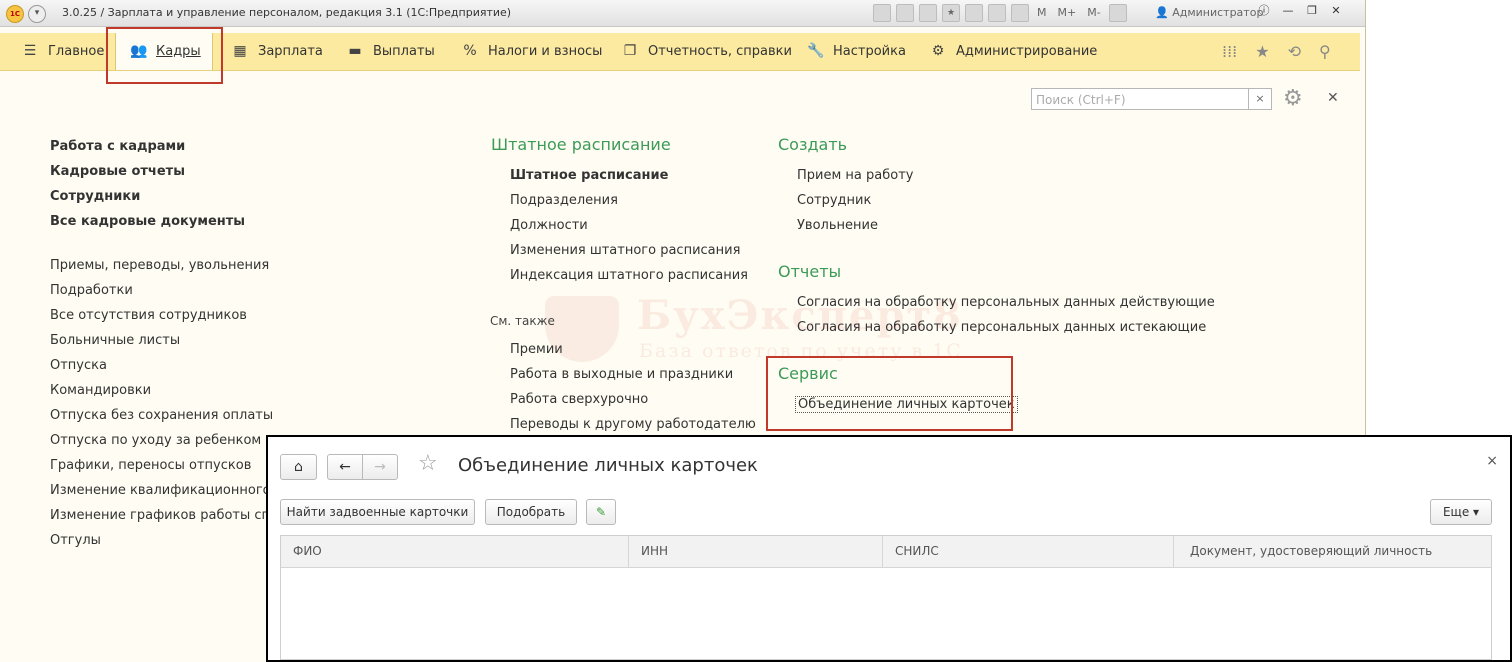 Image resolution: width=1512 pixels, height=662 pixels. I want to click on link-business-trips: Командировки, so click(100, 390).